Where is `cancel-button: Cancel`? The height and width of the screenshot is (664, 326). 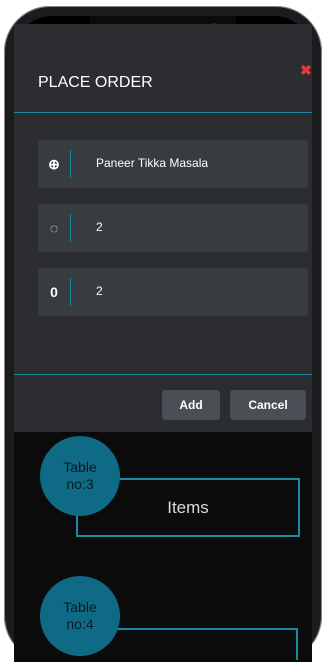 cancel-button: Cancel is located at coordinates (268, 405).